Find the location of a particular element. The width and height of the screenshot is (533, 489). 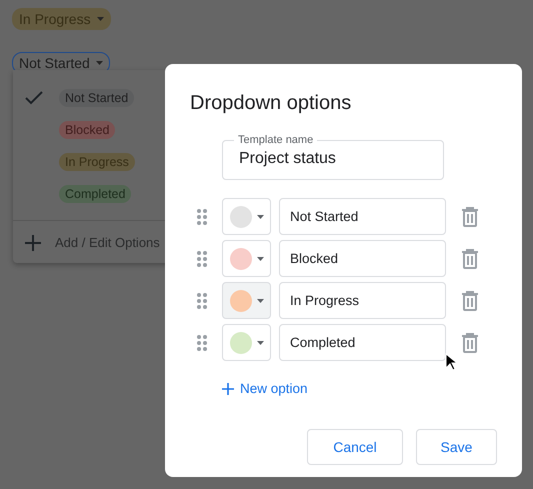

option-input: Not Started is located at coordinates (362, 216).